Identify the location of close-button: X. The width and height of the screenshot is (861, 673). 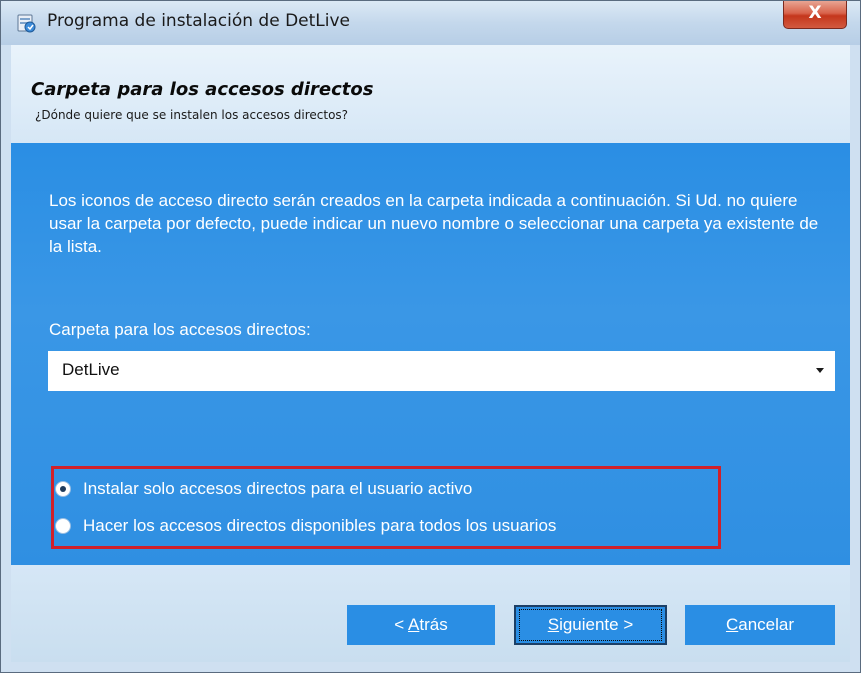
(815, 15).